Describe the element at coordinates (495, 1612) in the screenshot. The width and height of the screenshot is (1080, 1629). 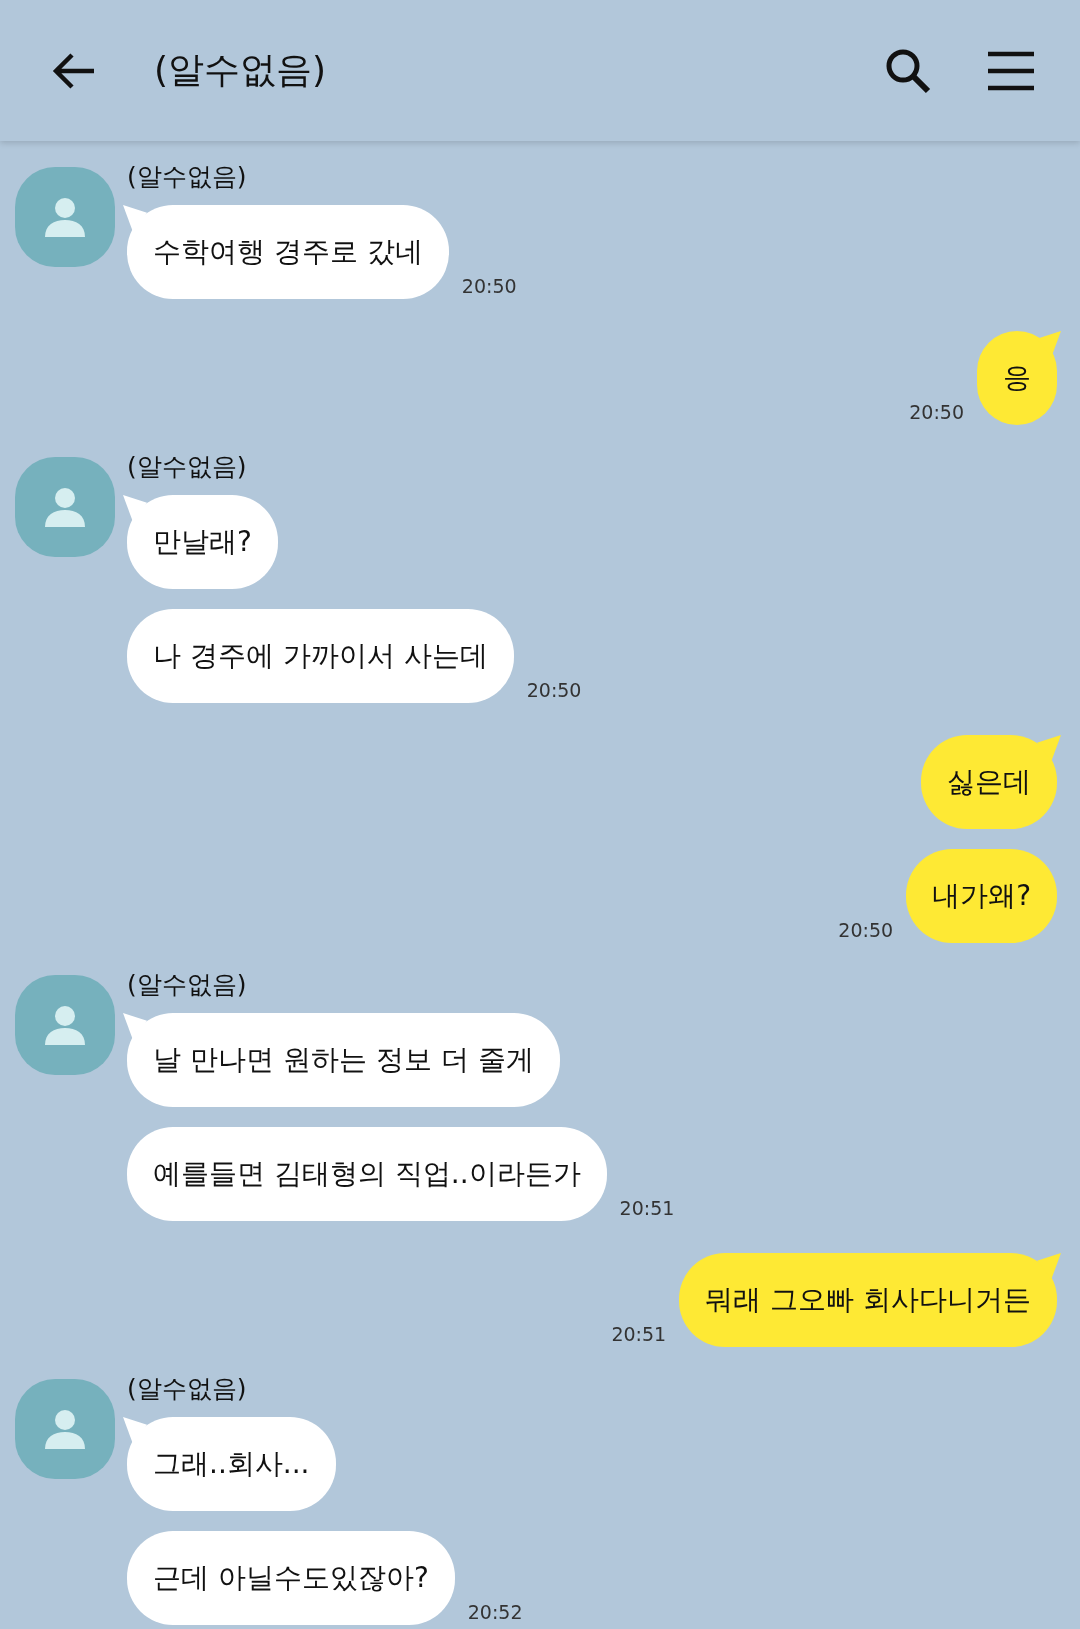
I see `message-time: 20:52` at that location.